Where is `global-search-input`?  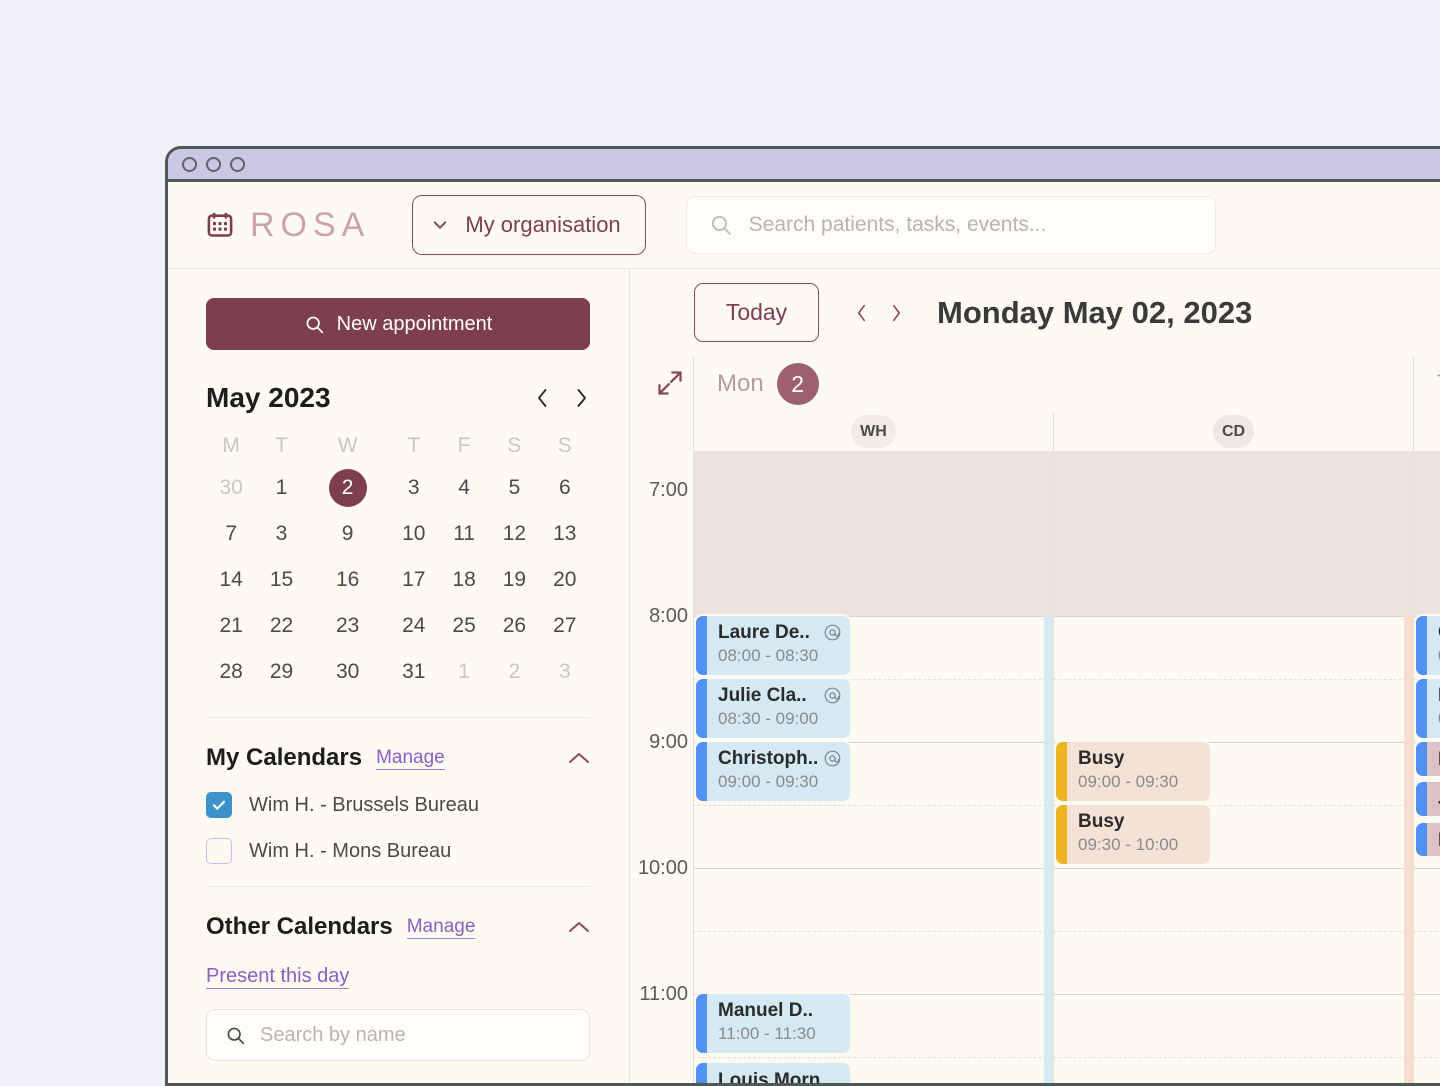
global-search-input is located at coordinates (970, 225).